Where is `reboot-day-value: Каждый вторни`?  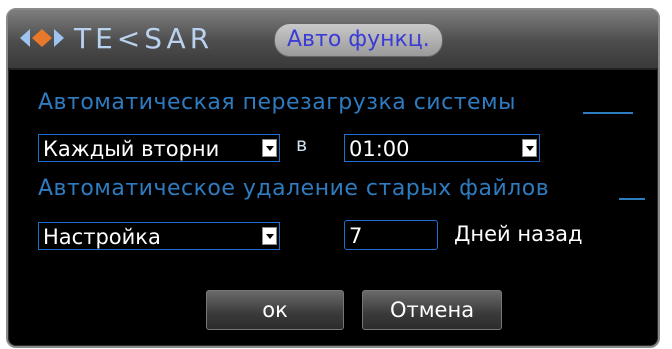 reboot-day-value: Каждый вторни is located at coordinates (131, 149).